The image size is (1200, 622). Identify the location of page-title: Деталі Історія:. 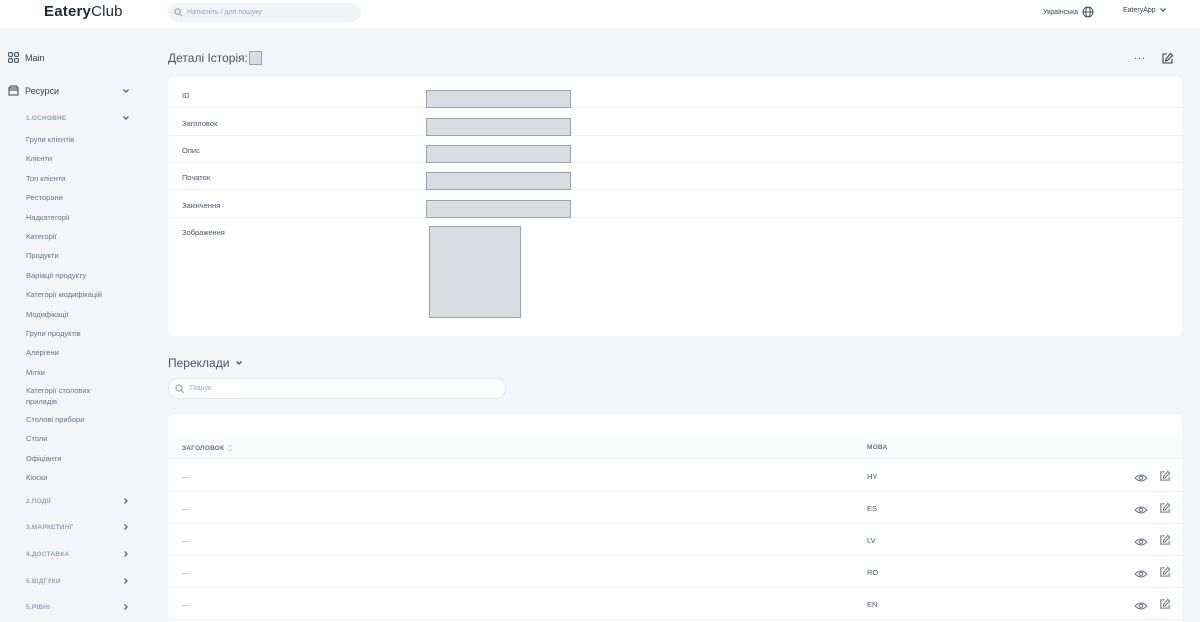
(215, 58).